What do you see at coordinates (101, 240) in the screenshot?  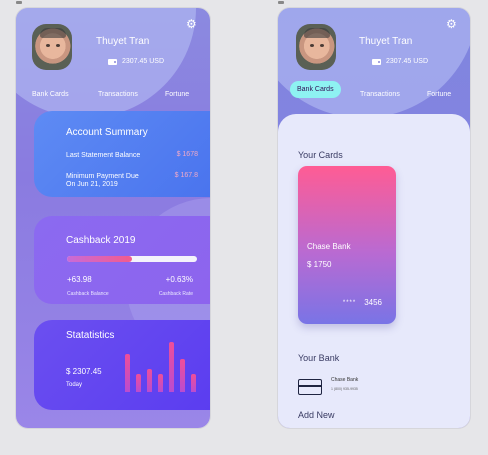 I see `cashback-title: Cashback 2019` at bounding box center [101, 240].